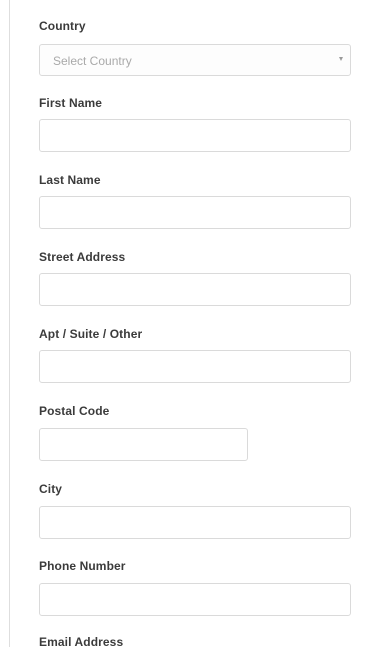 This screenshot has height=649, width=378. I want to click on street-address-label: Street Address, so click(82, 257).